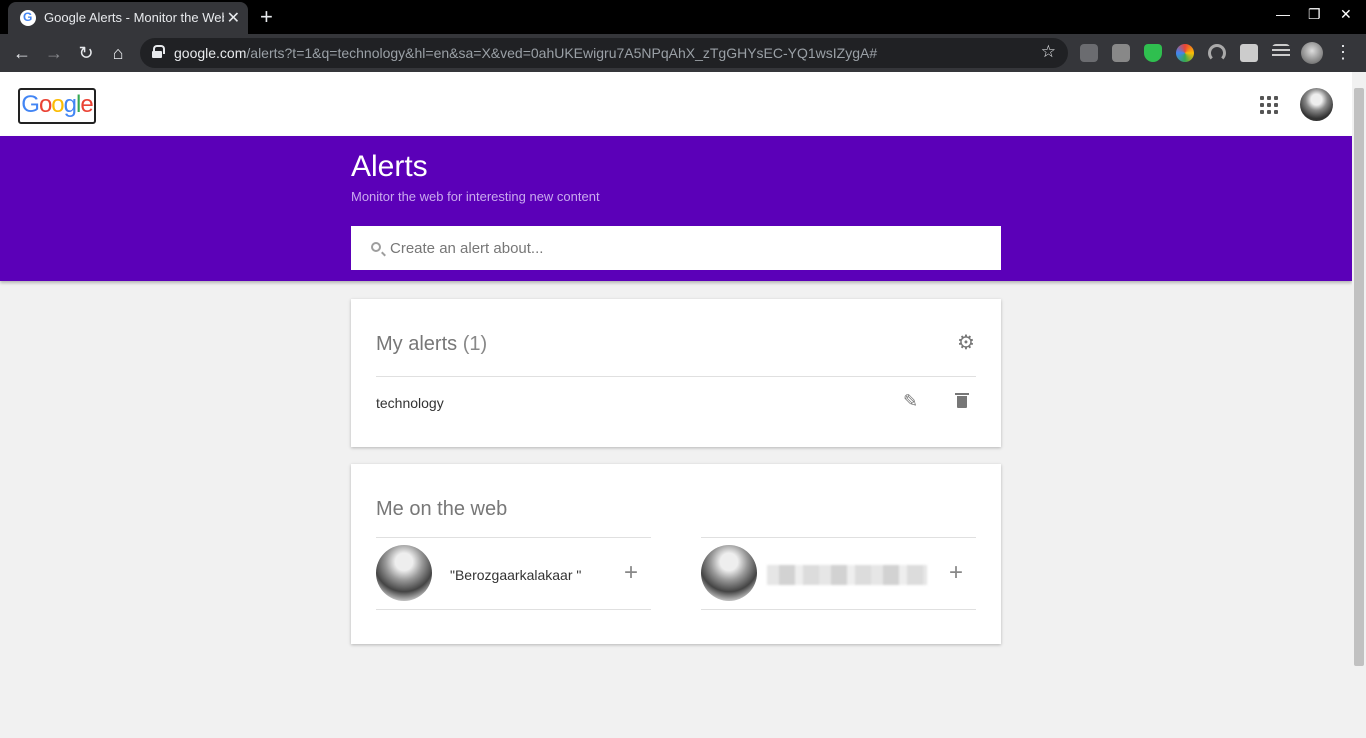  Describe the element at coordinates (1312, 53) in the screenshot. I see `profile-avatar-icon` at that location.